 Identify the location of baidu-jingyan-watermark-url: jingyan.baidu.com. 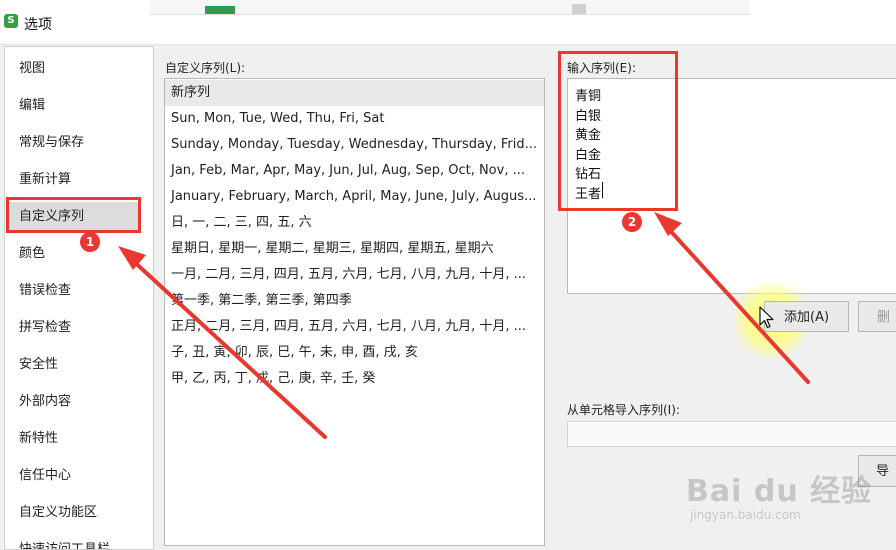
(745, 515).